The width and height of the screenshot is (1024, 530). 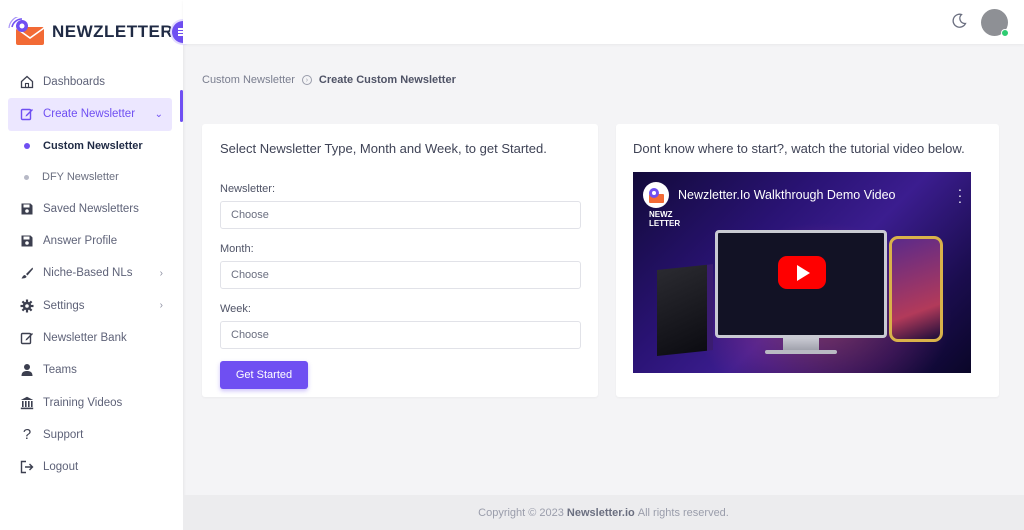 I want to click on sidebar-item-training-videos: Training Videos, so click(x=91, y=402).